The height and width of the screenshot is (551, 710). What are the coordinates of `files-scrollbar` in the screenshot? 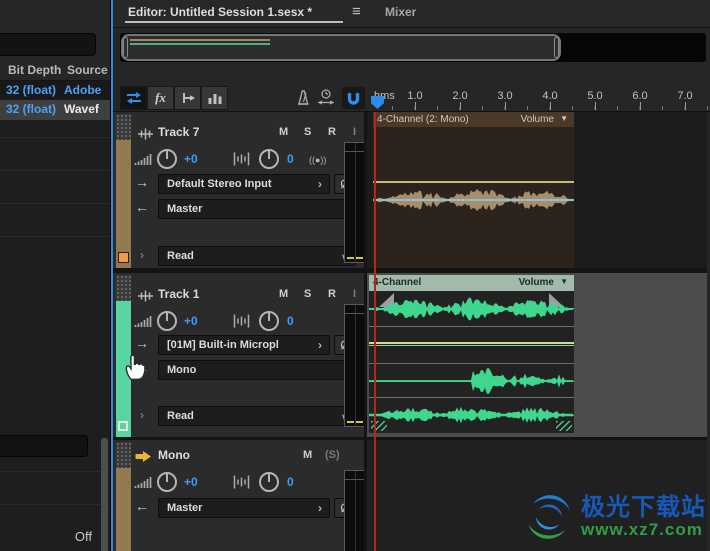 It's located at (104, 494).